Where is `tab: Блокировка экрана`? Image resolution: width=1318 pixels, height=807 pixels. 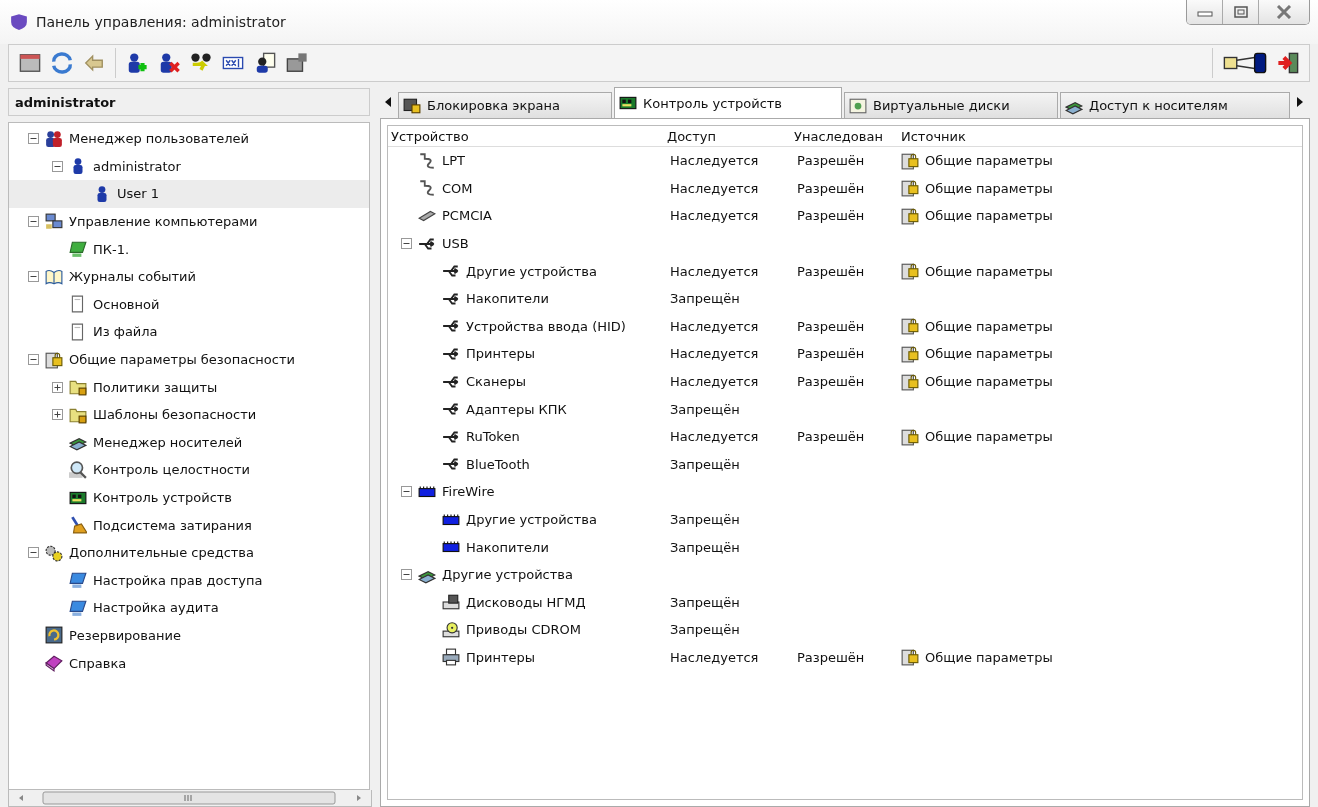
tab: Блокировка экрана is located at coordinates (505, 105).